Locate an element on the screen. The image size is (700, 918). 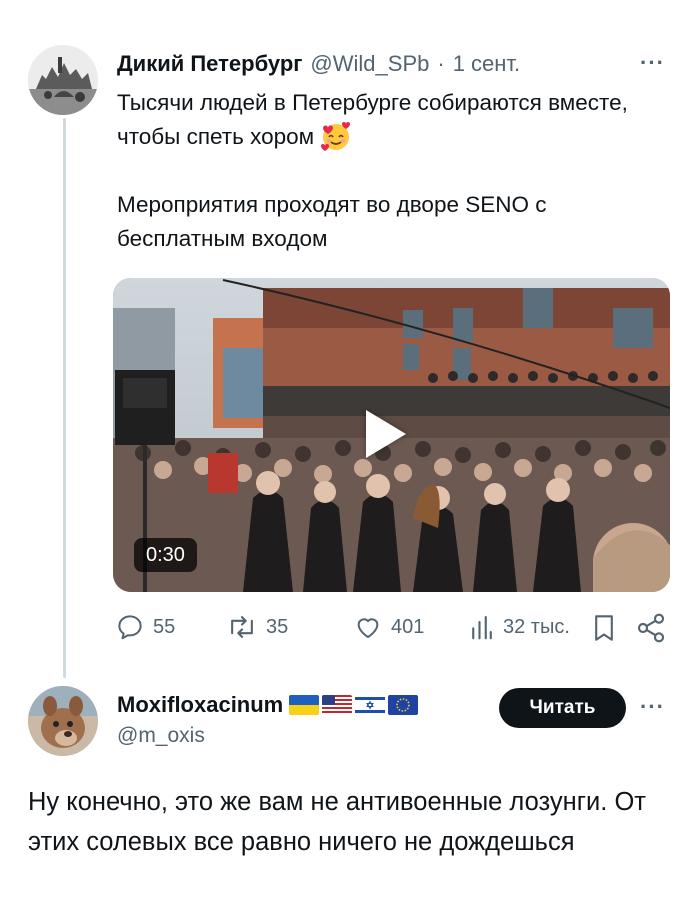
tweet-actions: 55 35 401 32 тыс. is located at coordinates (393, 630).